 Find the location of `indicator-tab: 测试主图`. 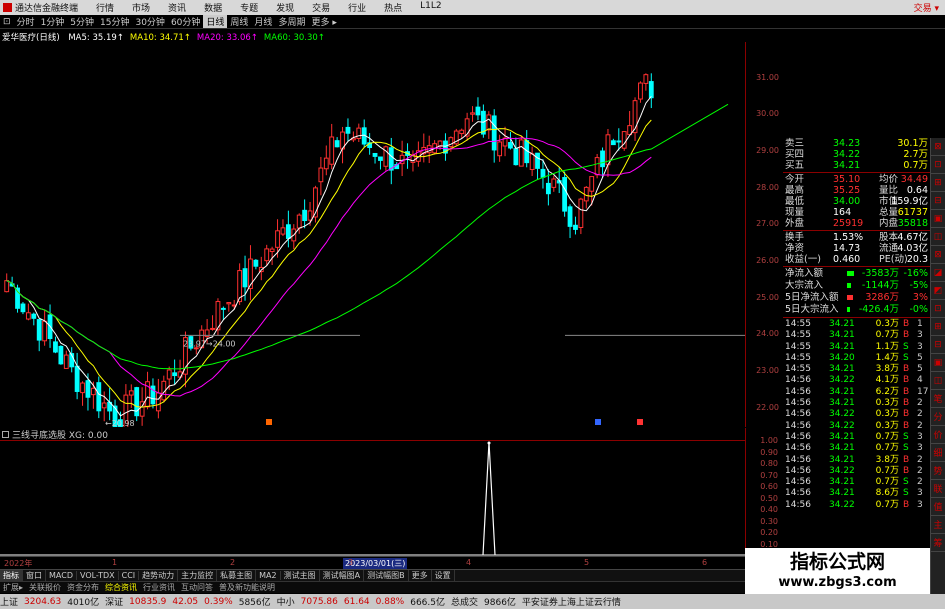

indicator-tab: 测试主图 is located at coordinates (300, 575).